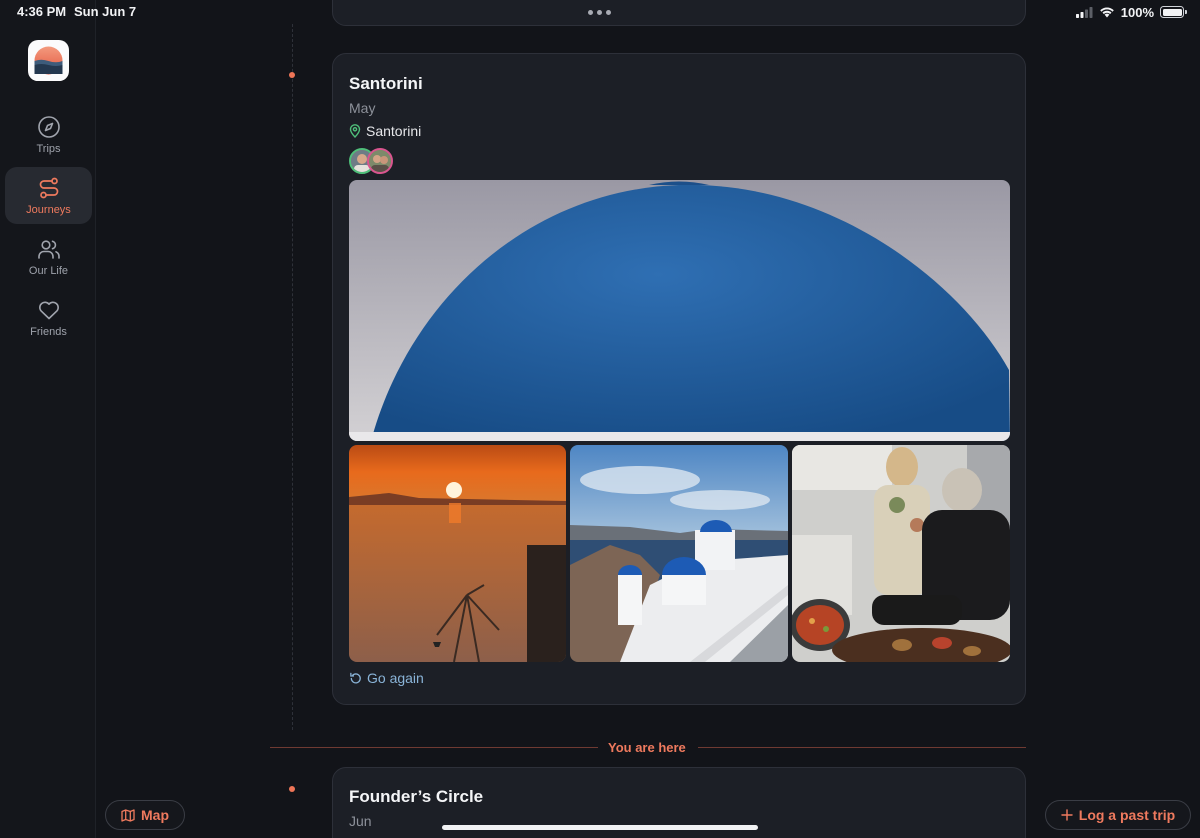 The height and width of the screenshot is (838, 1200). Describe the element at coordinates (48, 331) in the screenshot. I see `sidebar-item-label: Friends` at that location.